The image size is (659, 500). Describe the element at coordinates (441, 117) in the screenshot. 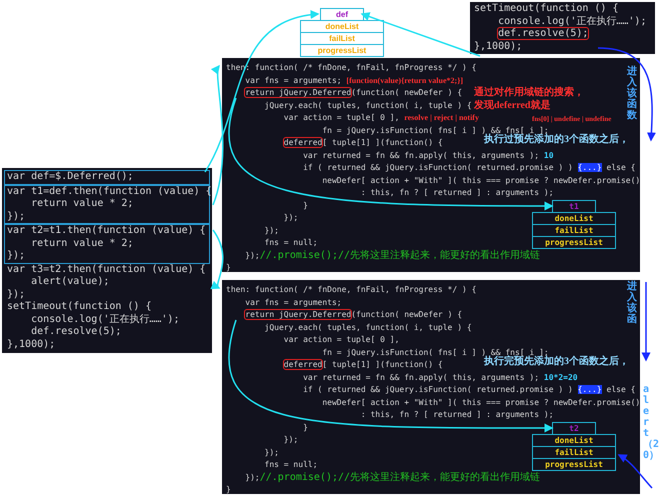

I see `annotation: resolve | reject | notify` at that location.